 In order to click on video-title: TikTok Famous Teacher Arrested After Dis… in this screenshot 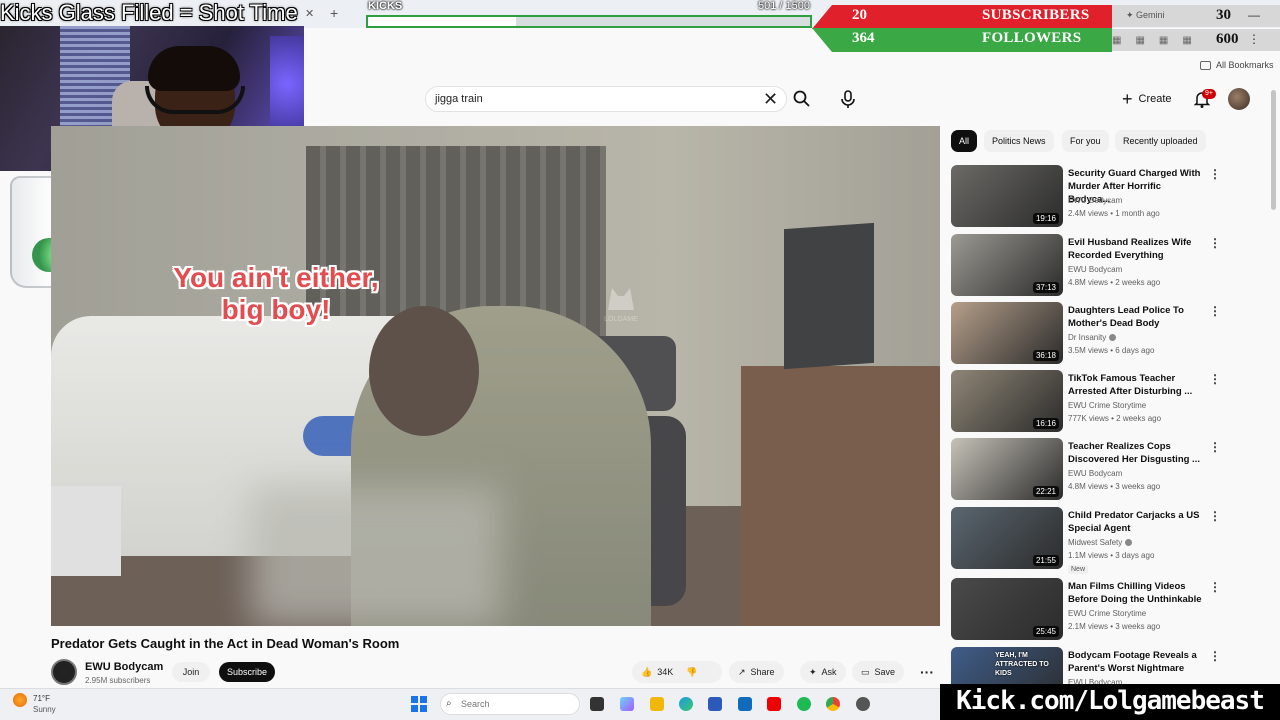, I will do `click(1135, 385)`.